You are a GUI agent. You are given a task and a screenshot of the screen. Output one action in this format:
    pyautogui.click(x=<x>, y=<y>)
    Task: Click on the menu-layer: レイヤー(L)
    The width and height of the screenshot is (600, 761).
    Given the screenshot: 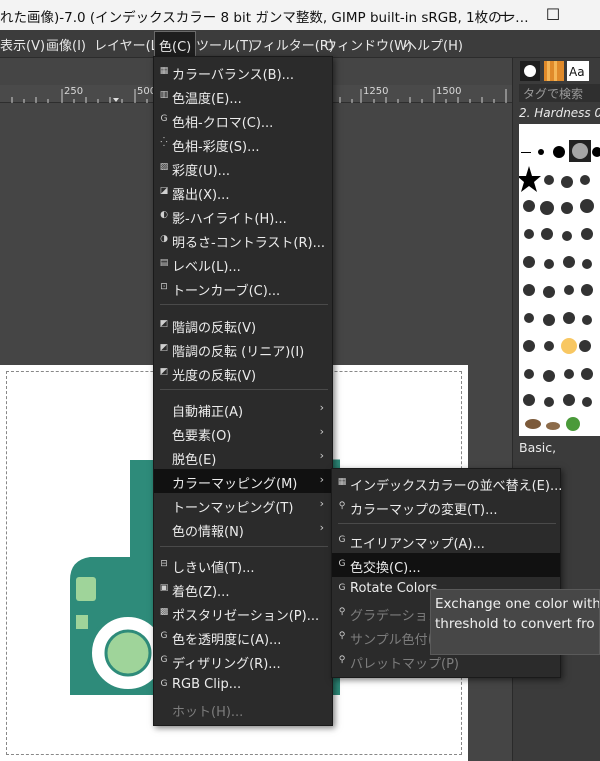 What is the action you would take?
    pyautogui.click(x=128, y=44)
    